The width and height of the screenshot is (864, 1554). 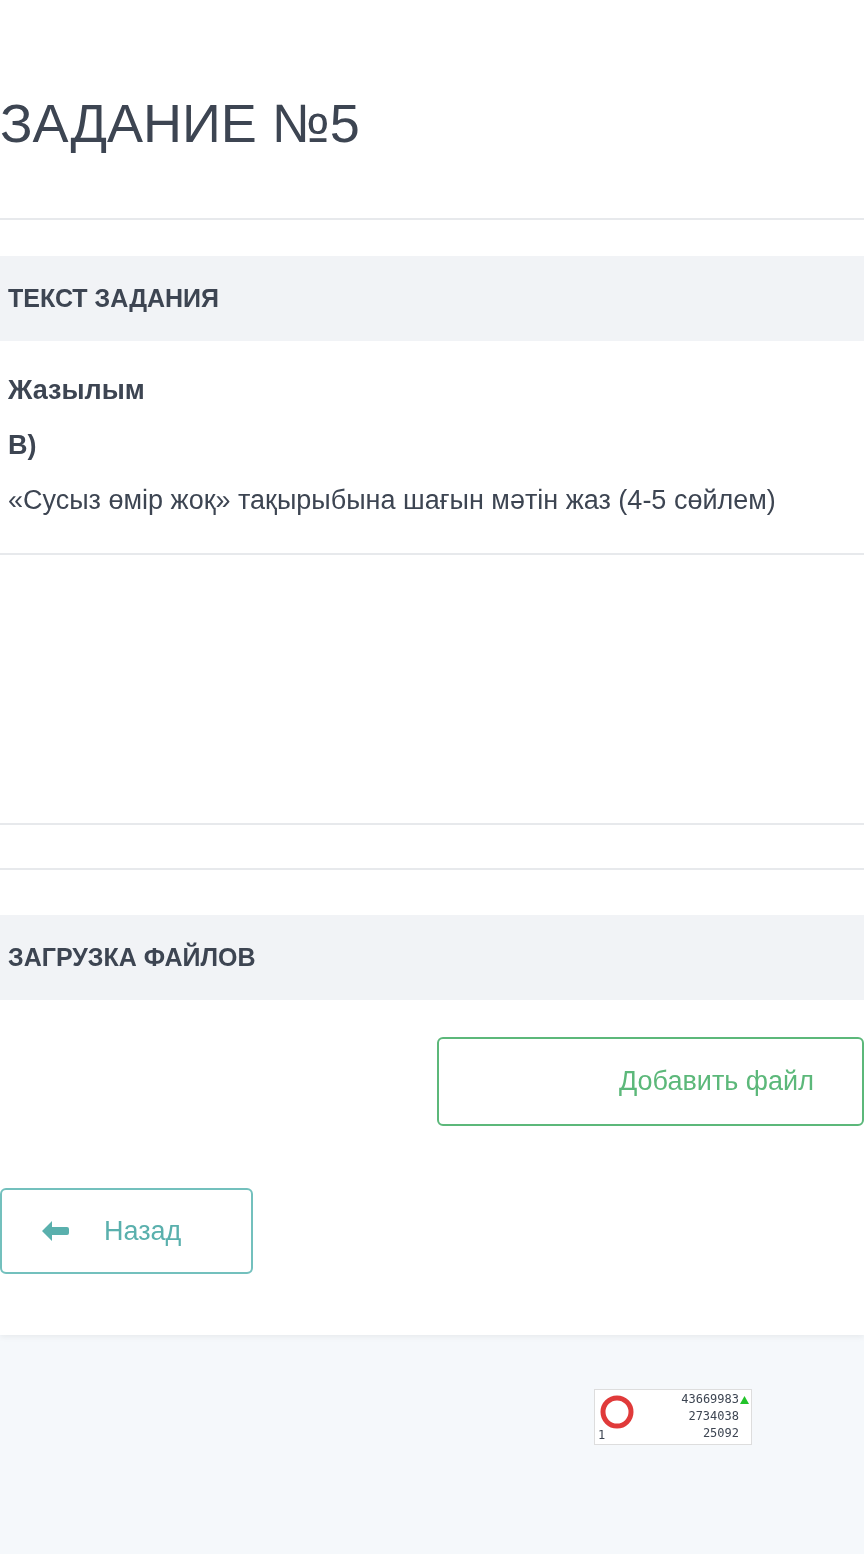 I want to click on add-file-button: Добавить файл, so click(x=650, y=1081).